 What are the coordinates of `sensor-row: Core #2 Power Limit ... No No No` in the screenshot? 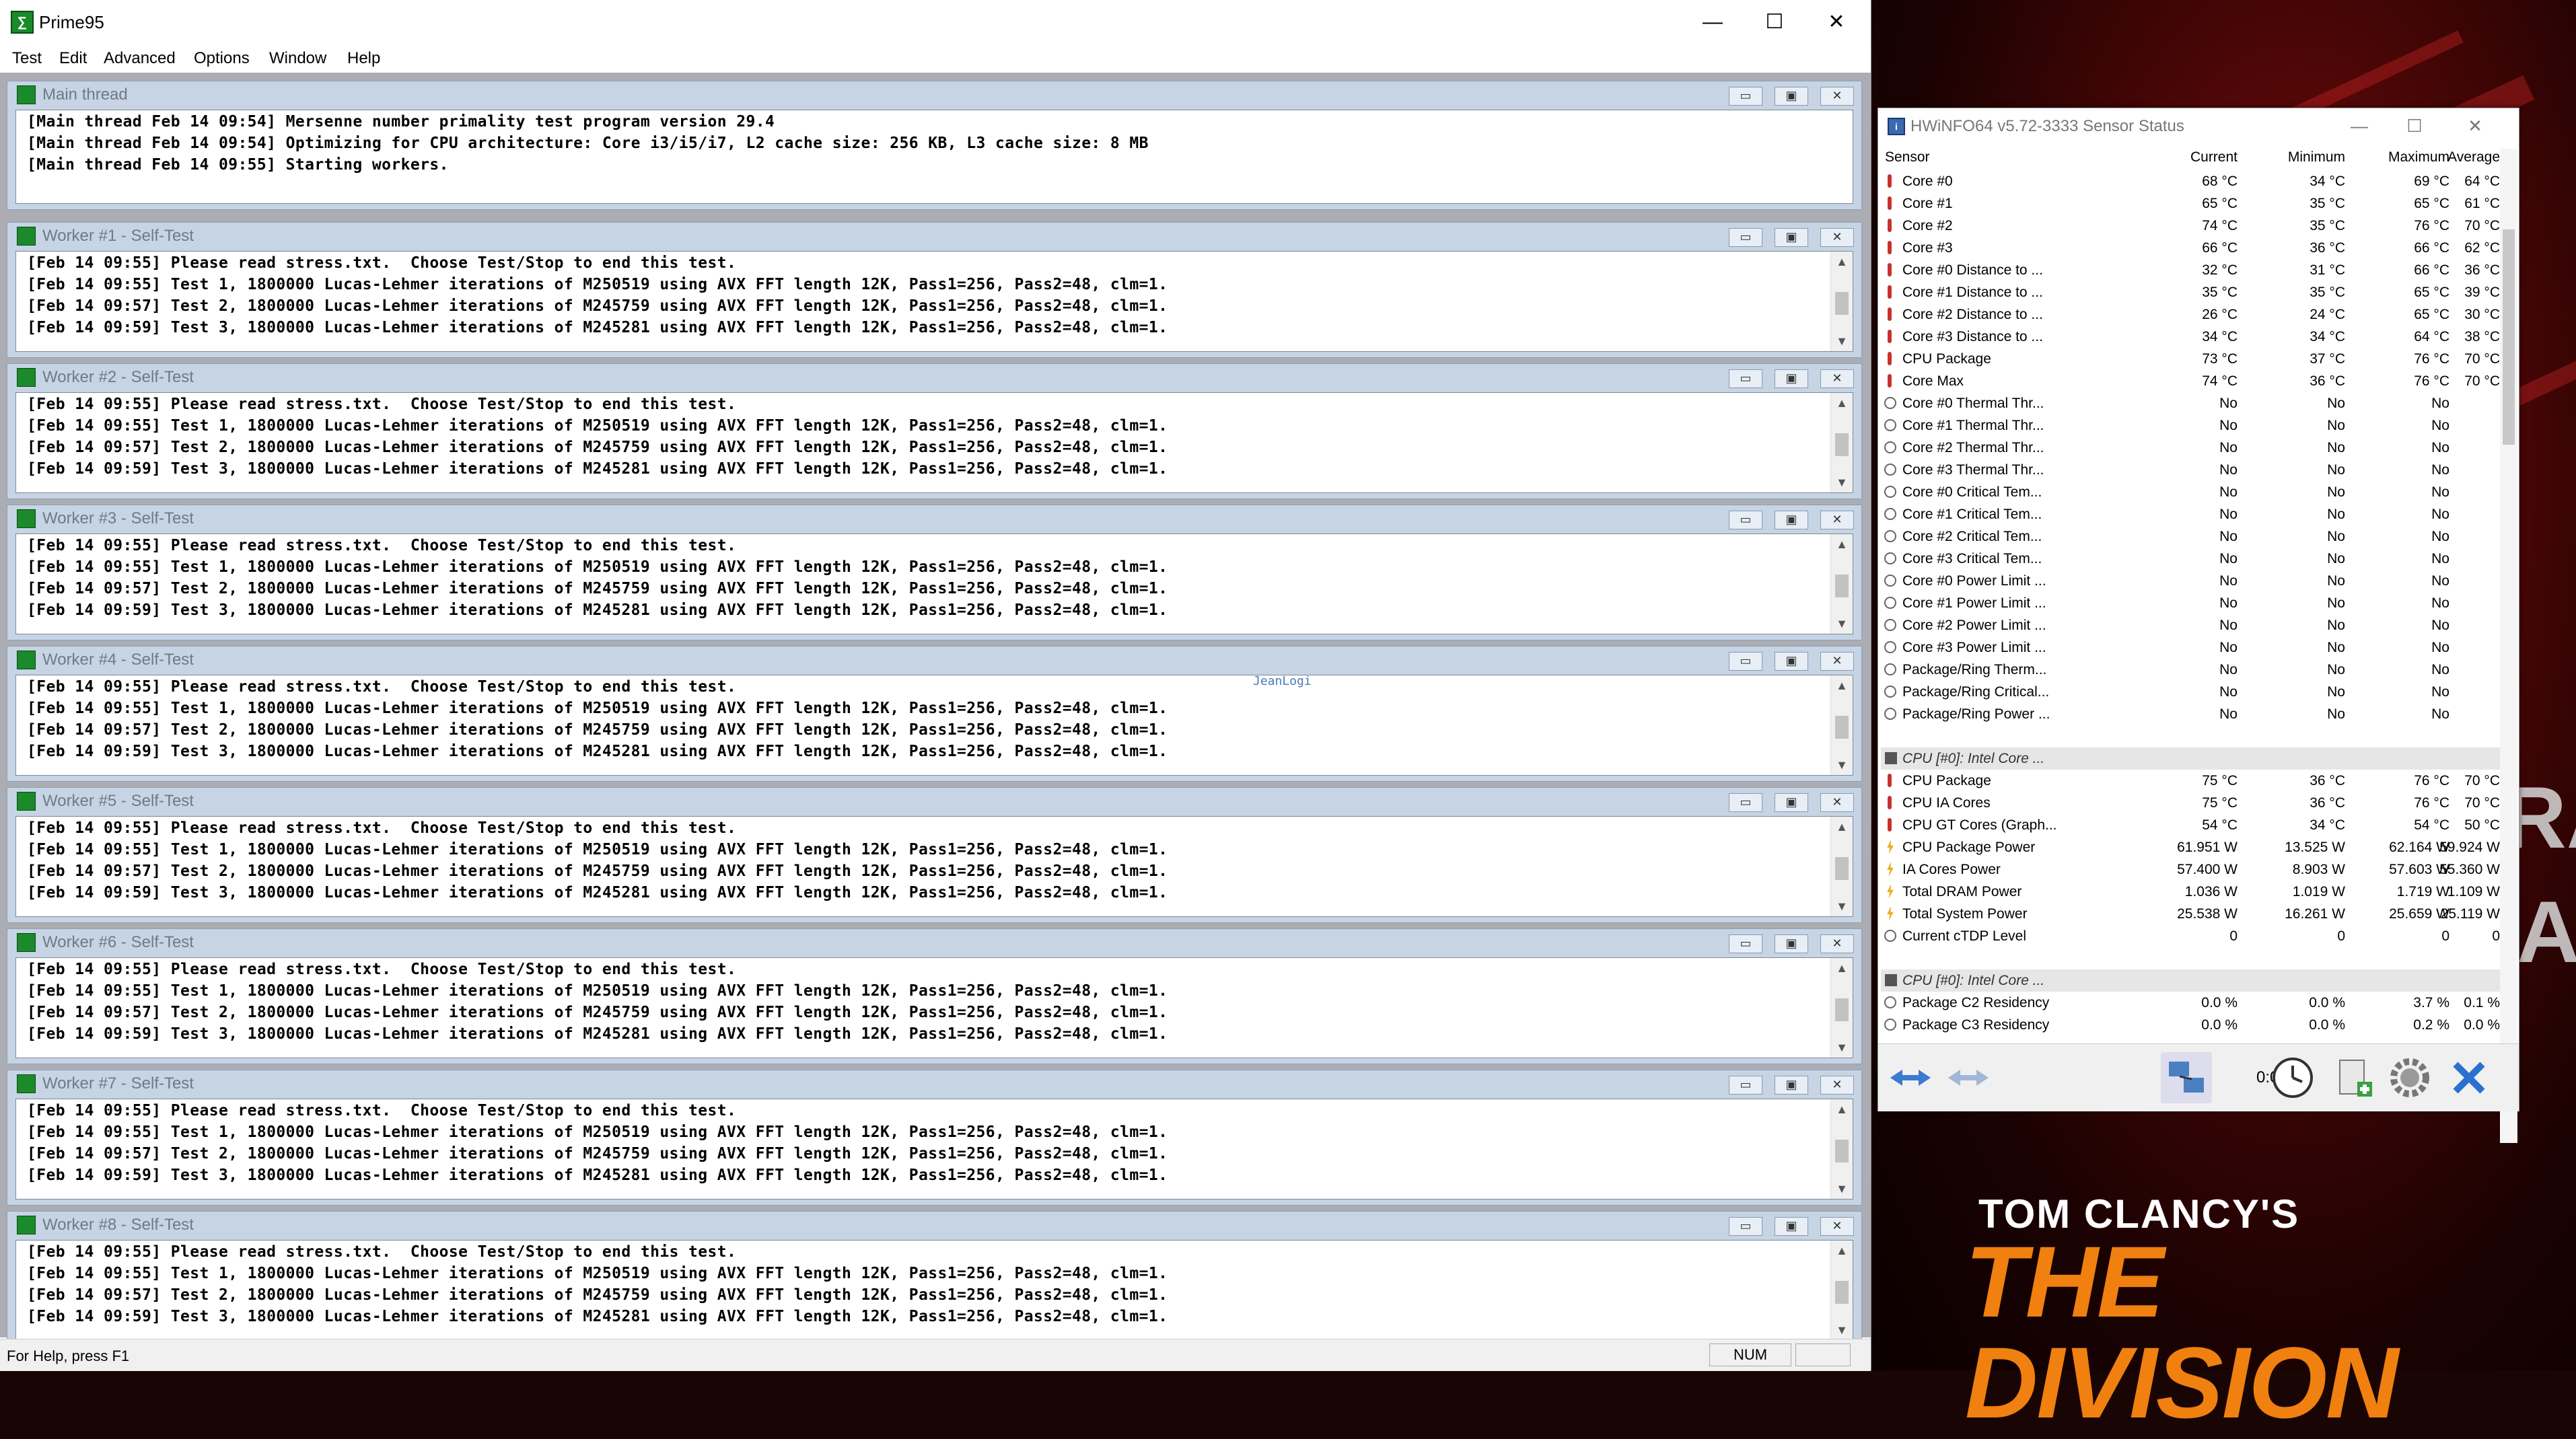 It's located at (2191, 625).